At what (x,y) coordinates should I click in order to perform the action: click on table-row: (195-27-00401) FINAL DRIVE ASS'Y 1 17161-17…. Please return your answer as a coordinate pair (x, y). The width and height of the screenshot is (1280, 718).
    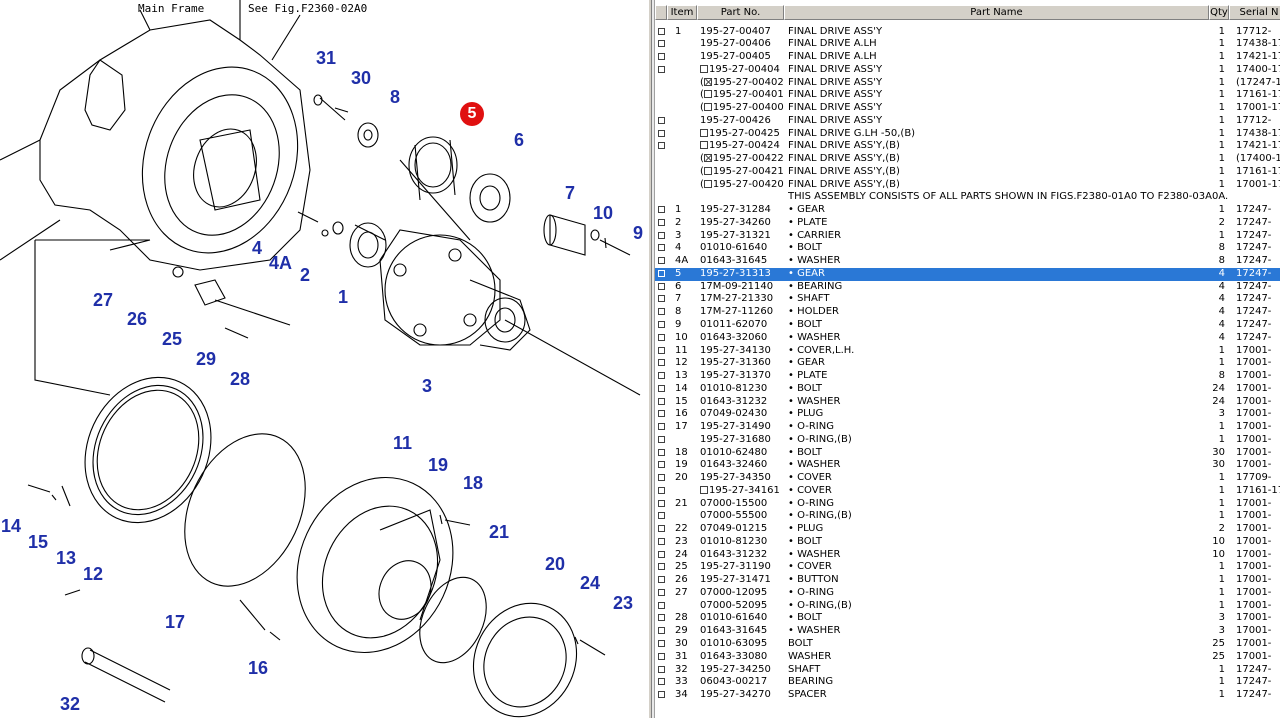
    Looking at the image, I should click on (967, 95).